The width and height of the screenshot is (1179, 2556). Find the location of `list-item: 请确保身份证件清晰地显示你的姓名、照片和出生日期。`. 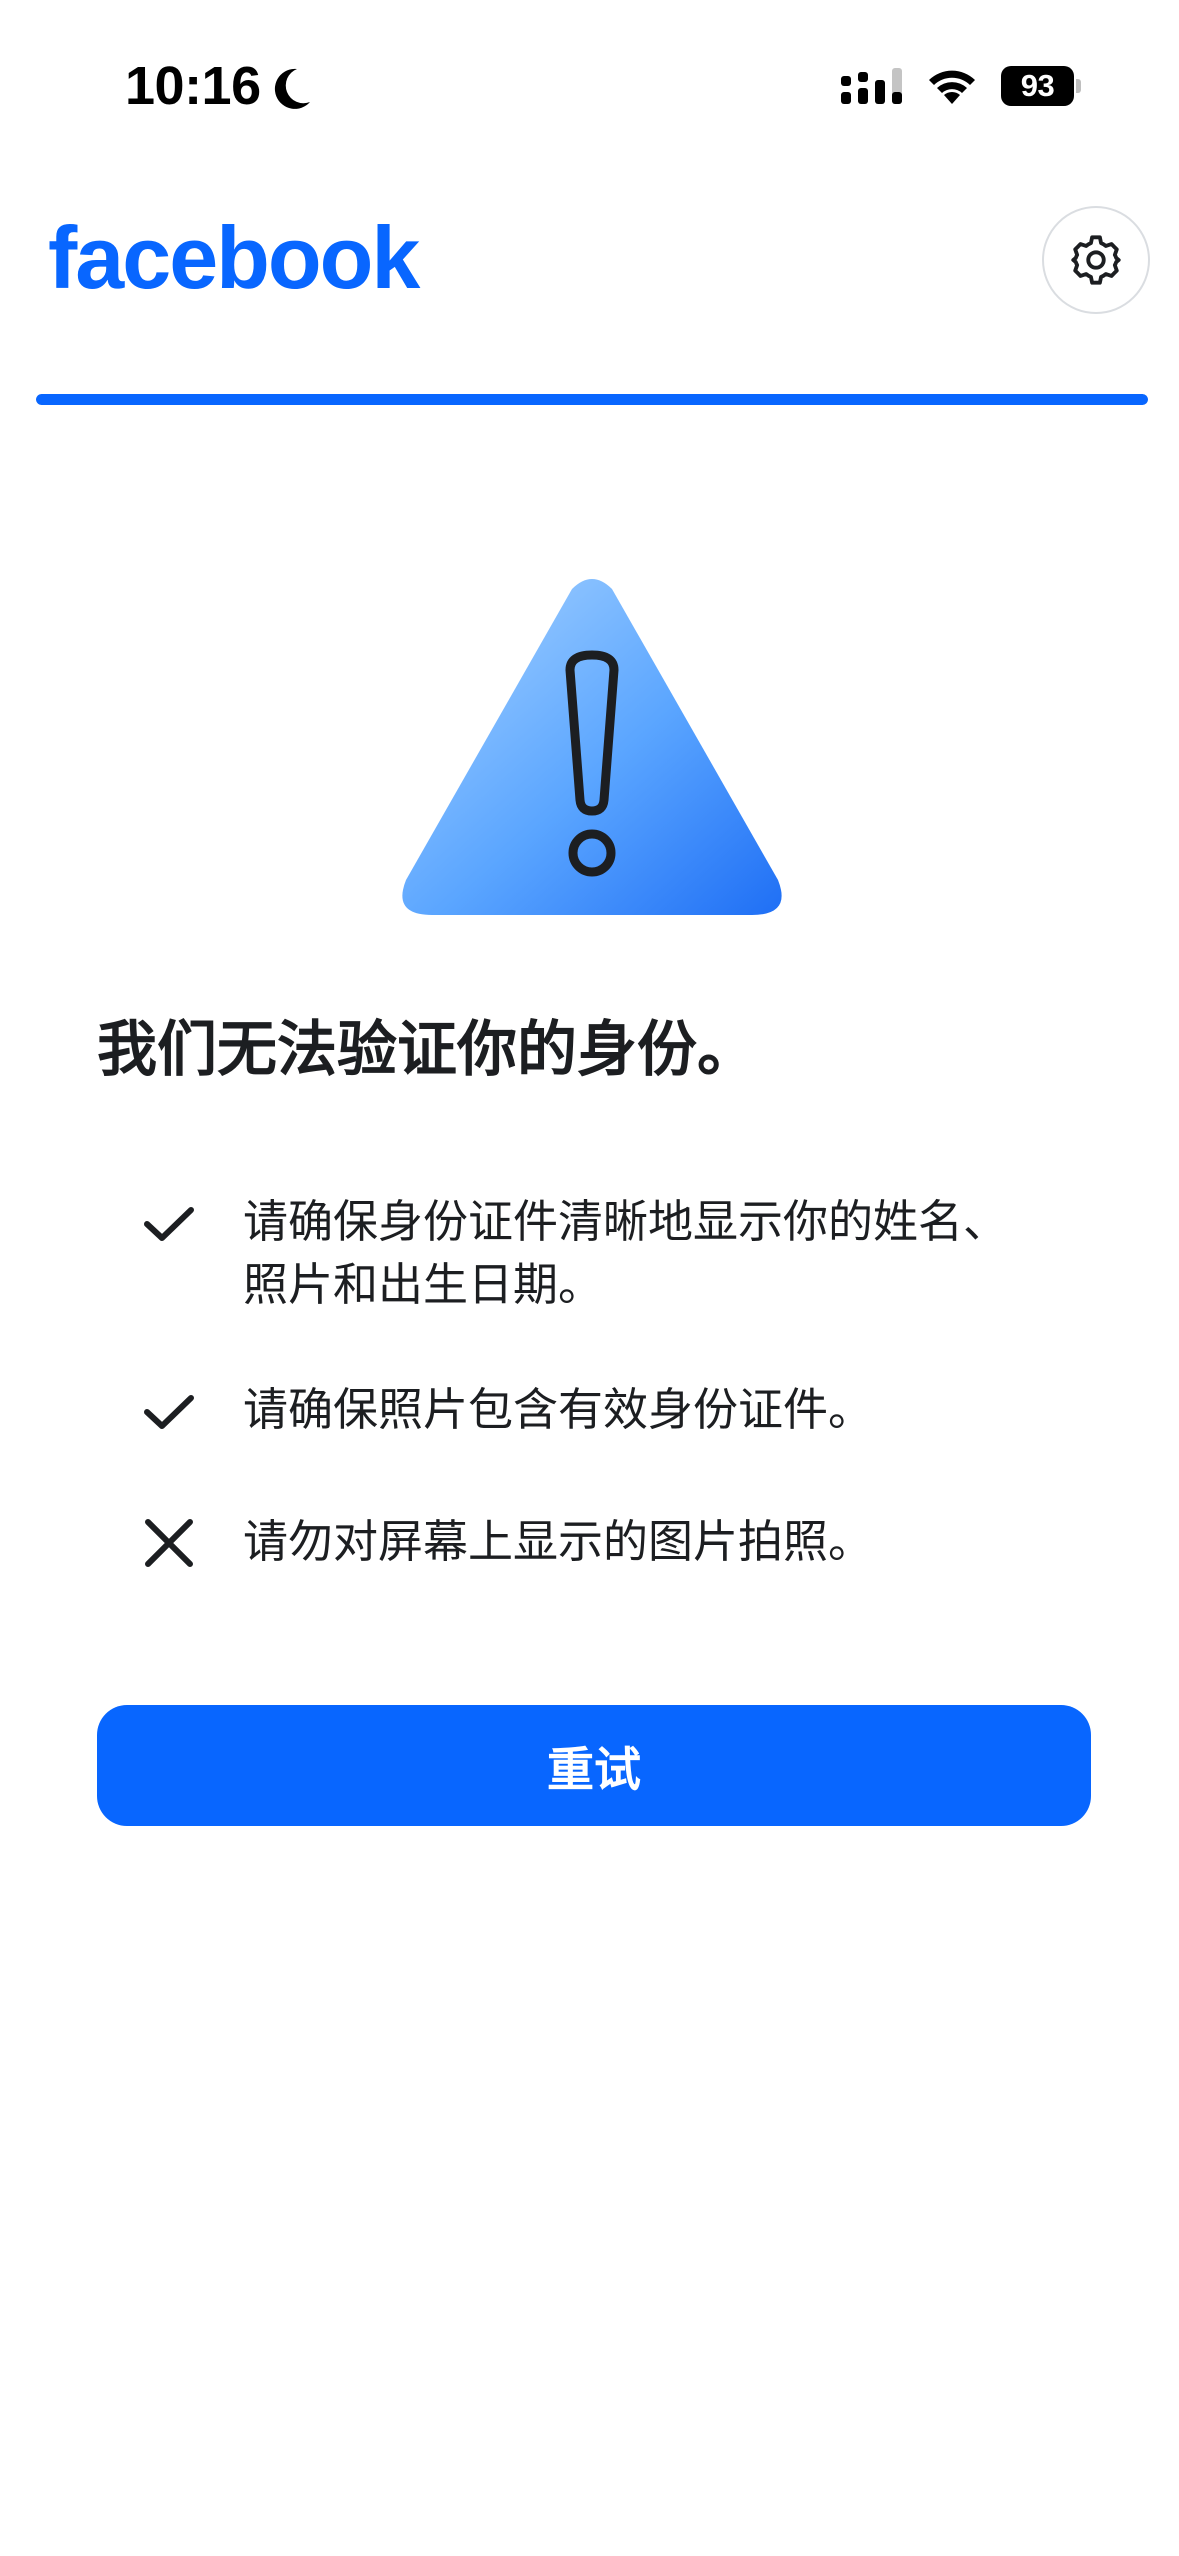

list-item: 请确保身份证件清晰地显示你的姓名、照片和出生日期。 is located at coordinates (581, 1253).